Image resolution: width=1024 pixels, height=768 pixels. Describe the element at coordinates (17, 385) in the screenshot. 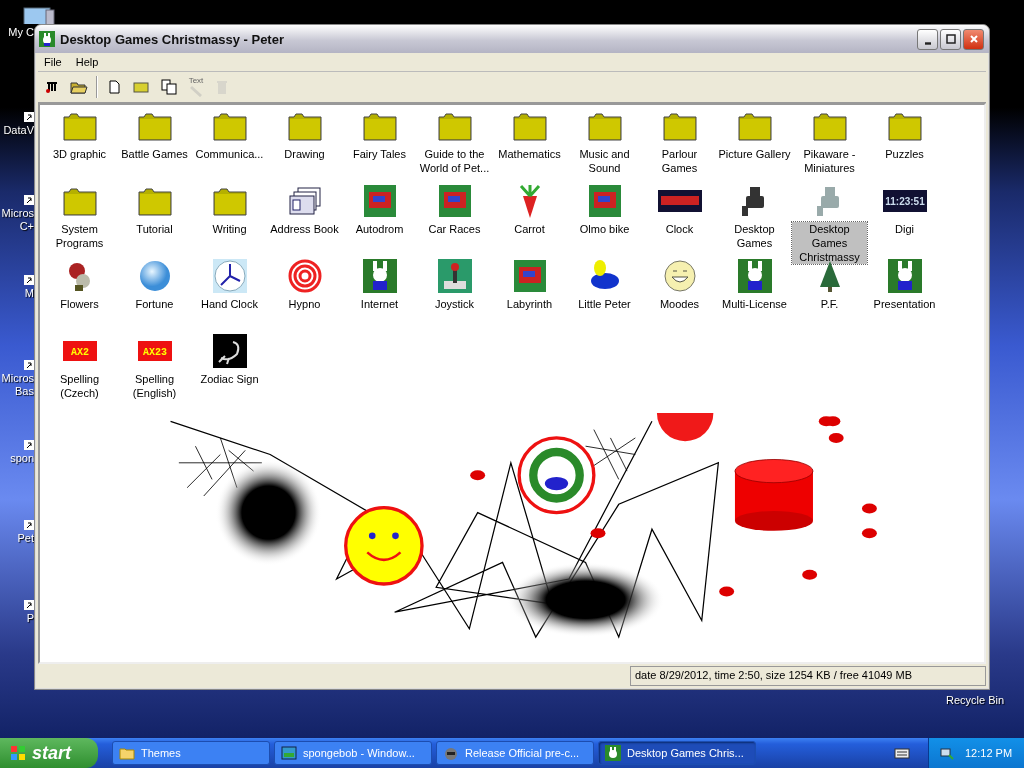

I see `desktop-icon-label: Micros Bas` at that location.